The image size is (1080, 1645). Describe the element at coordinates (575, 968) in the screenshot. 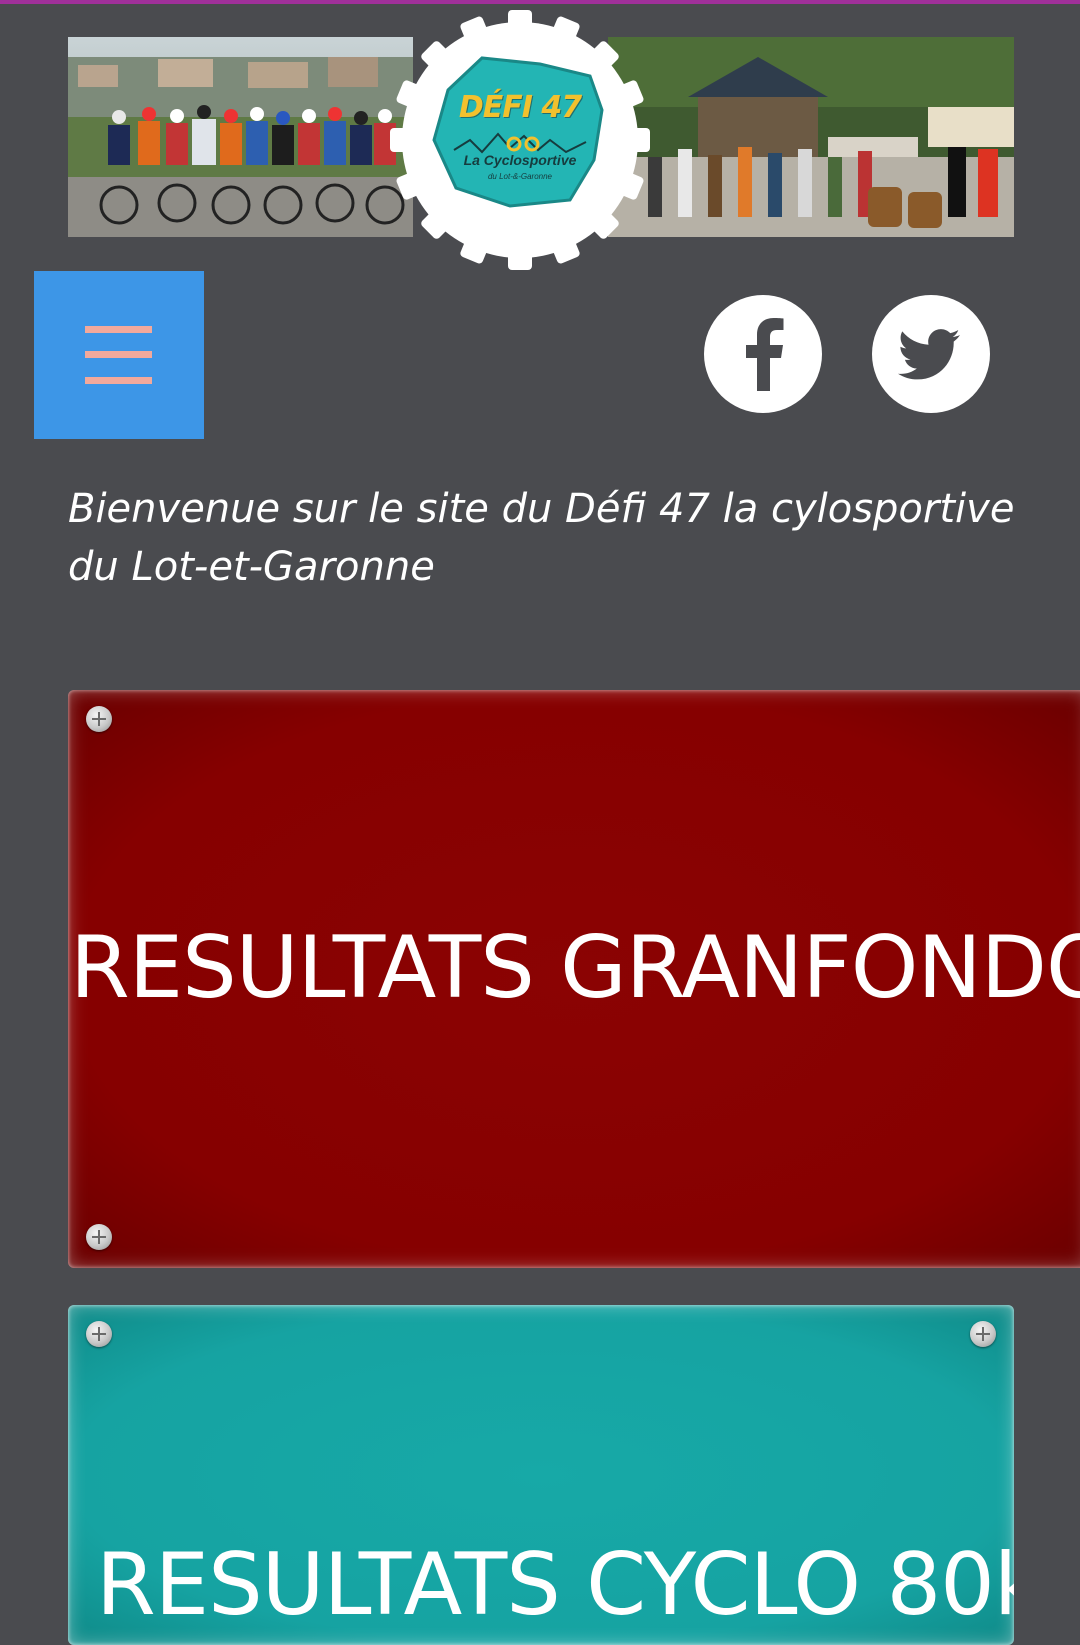

I see `results-granfondo-title: RESULTATS GRANFONDO 1` at that location.